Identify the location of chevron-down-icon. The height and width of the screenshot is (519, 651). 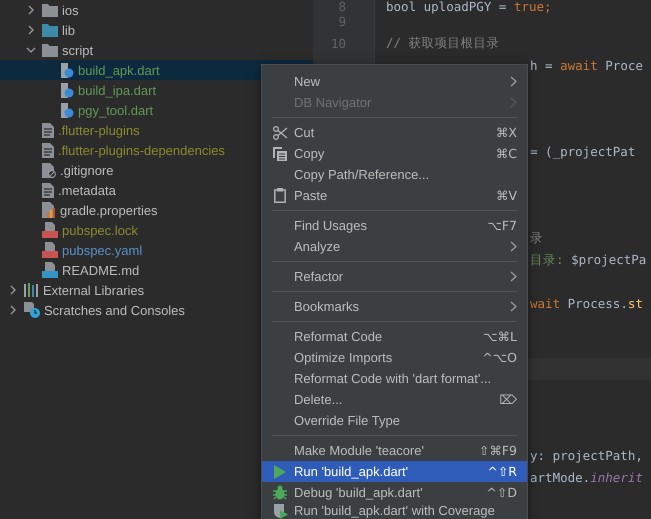
(31, 50).